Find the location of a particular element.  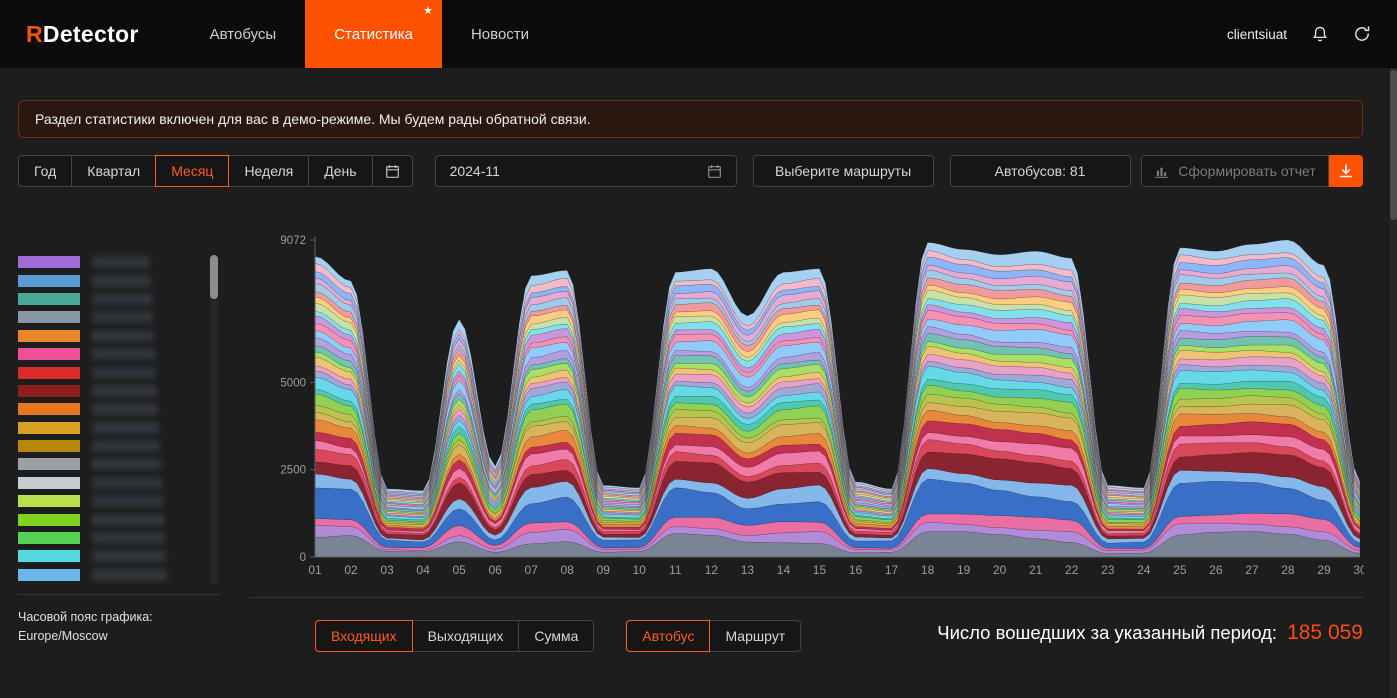

bottom-controls: Входящих Выходящих Сумма Автобус Маршрут is located at coordinates (558, 636).